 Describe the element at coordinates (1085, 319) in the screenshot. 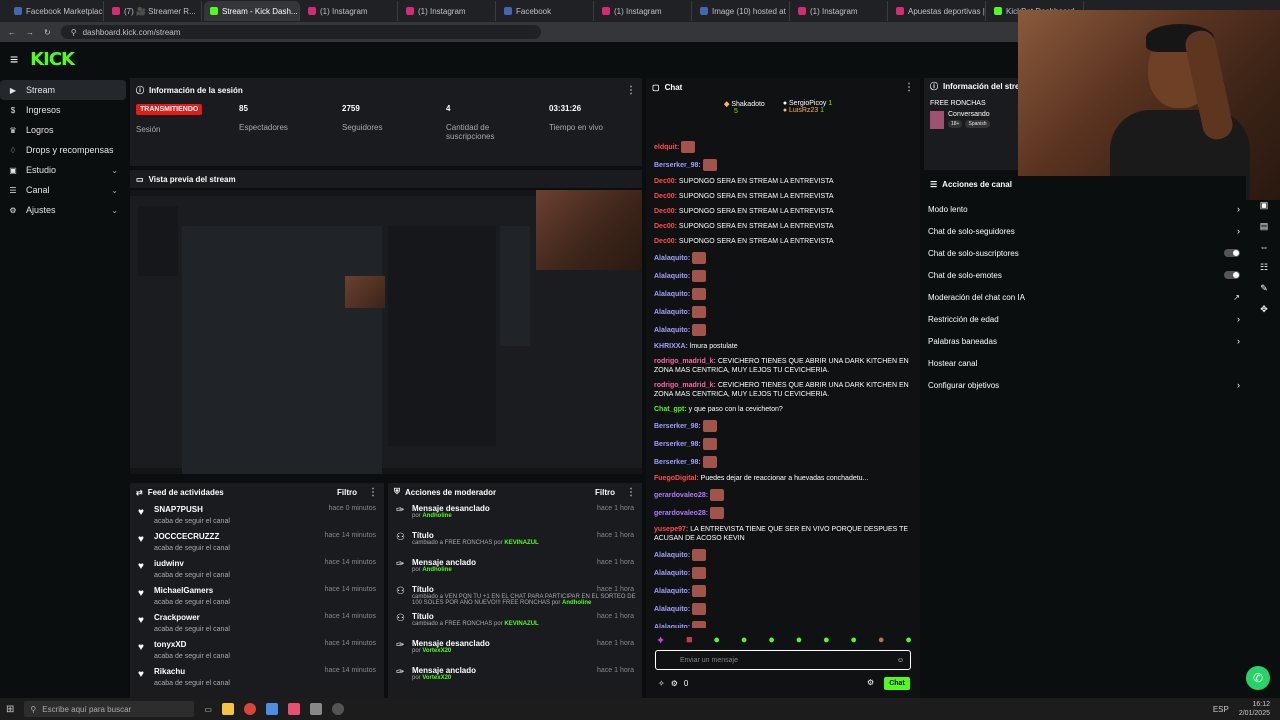

I see `channel-action-restricción-de-edad: Restricción de edad ›` at that location.